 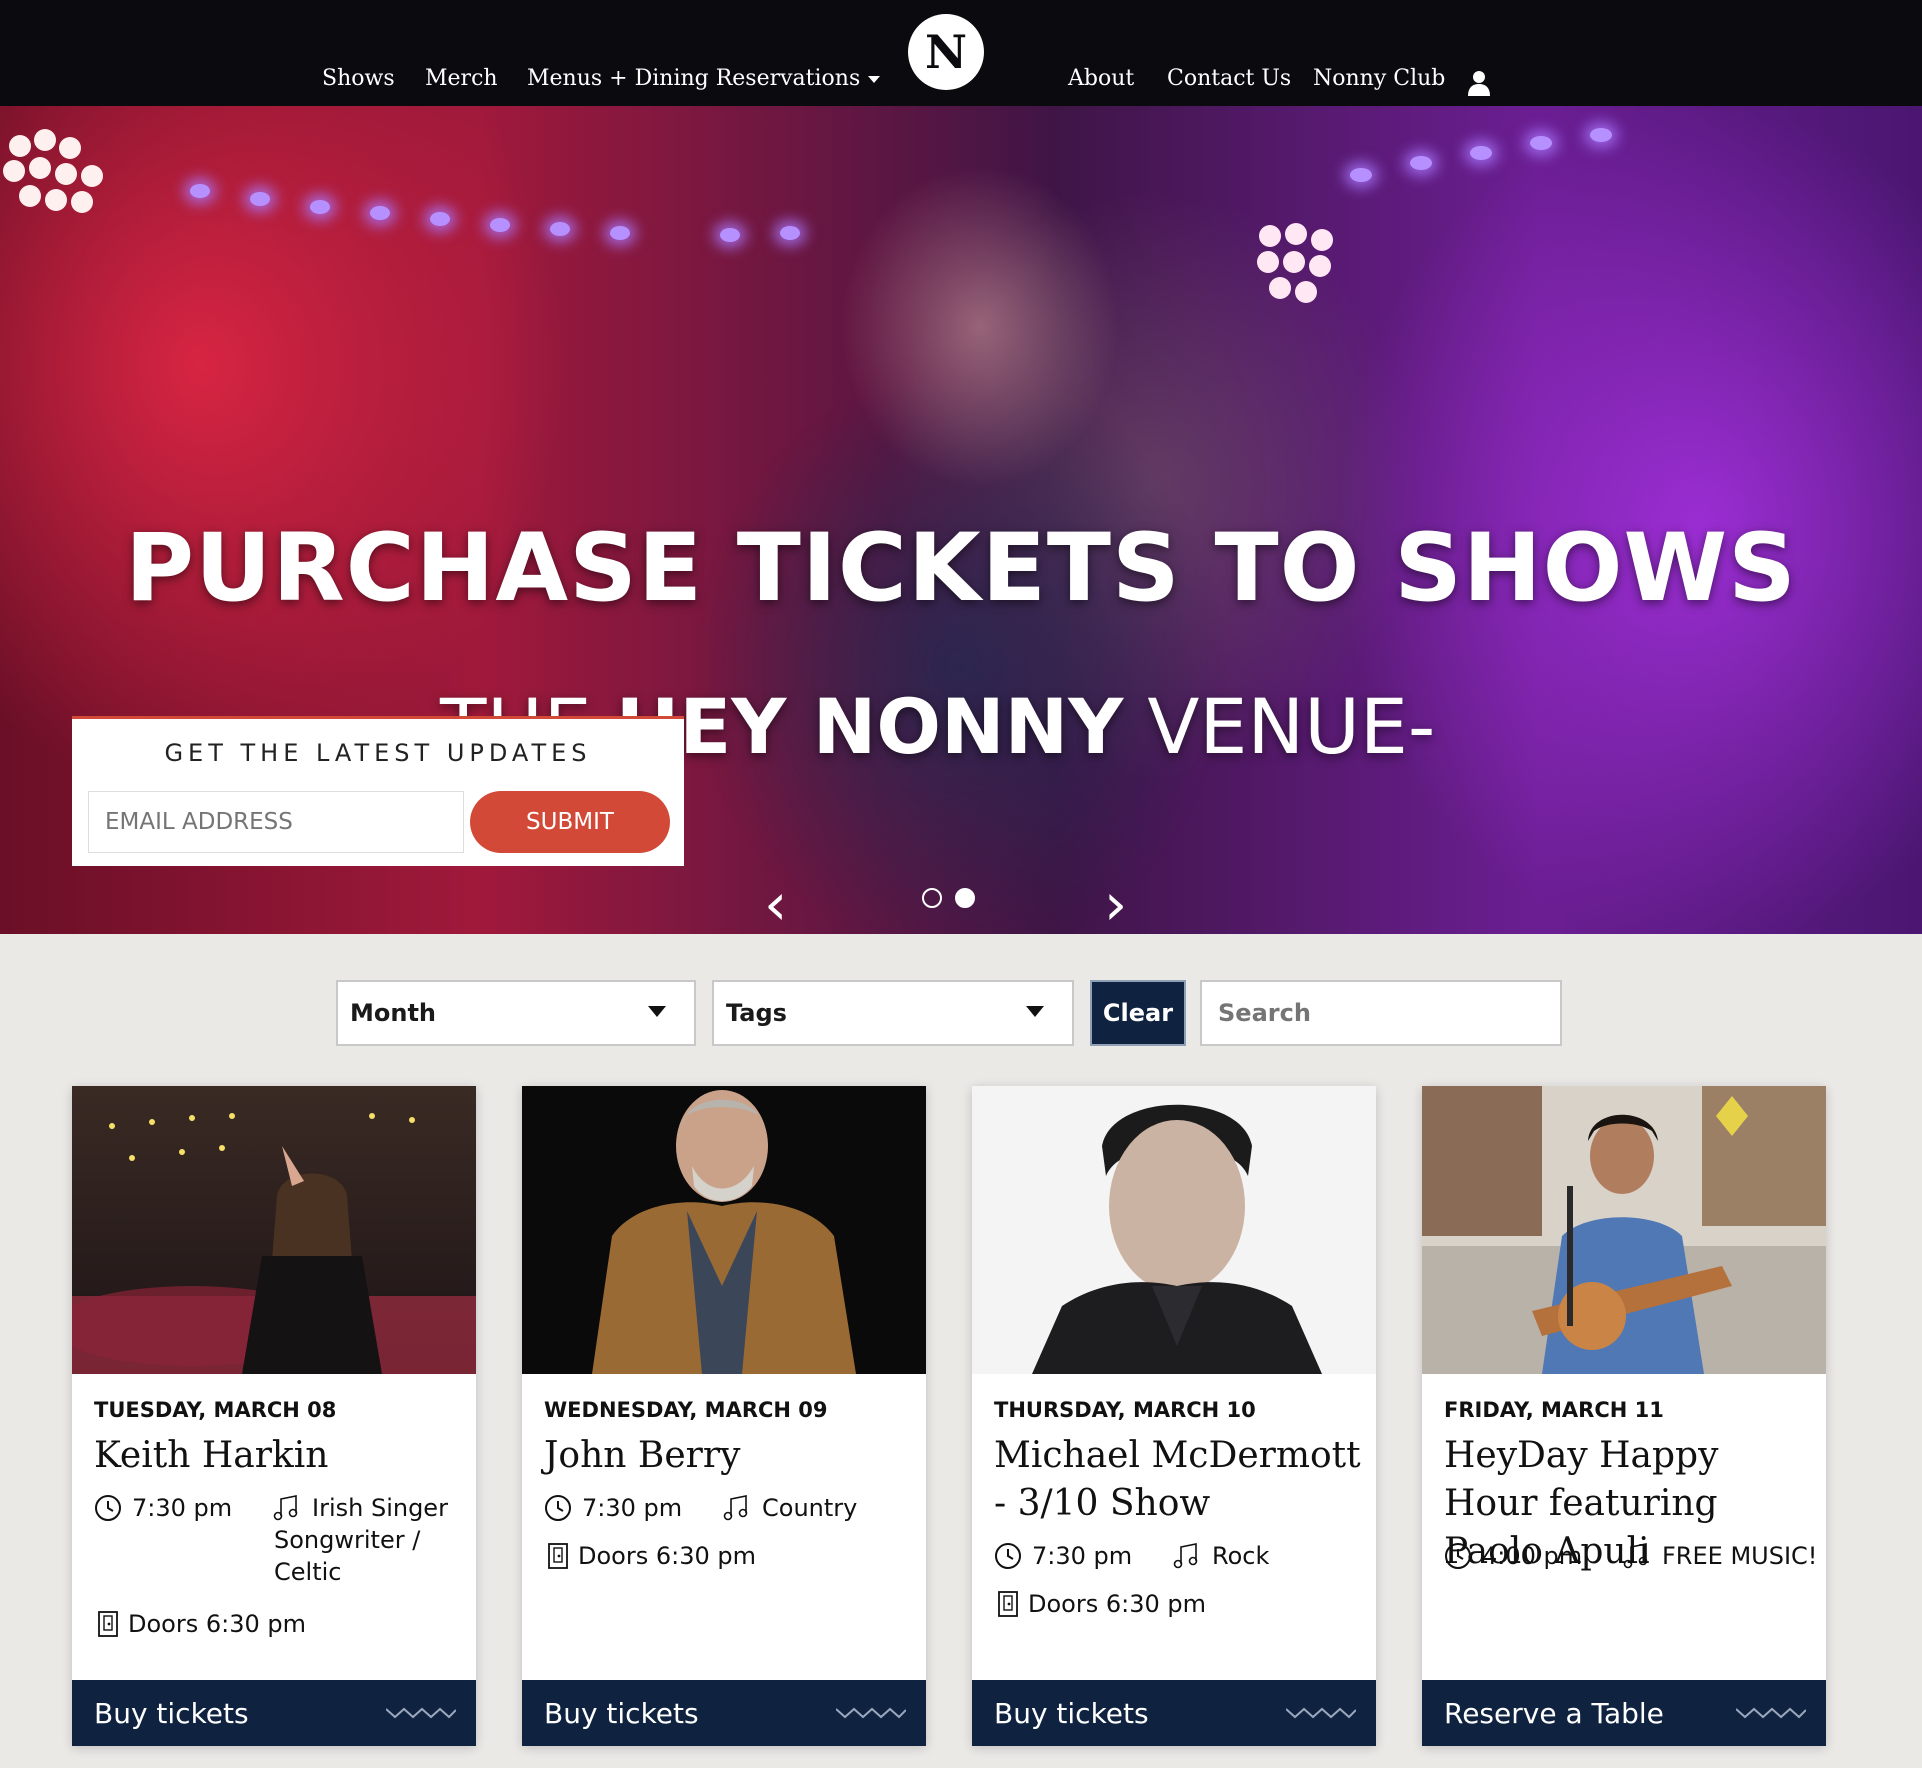 I want to click on event-title: Michael McDermott - 3/10 Show, so click(x=1179, y=1480).